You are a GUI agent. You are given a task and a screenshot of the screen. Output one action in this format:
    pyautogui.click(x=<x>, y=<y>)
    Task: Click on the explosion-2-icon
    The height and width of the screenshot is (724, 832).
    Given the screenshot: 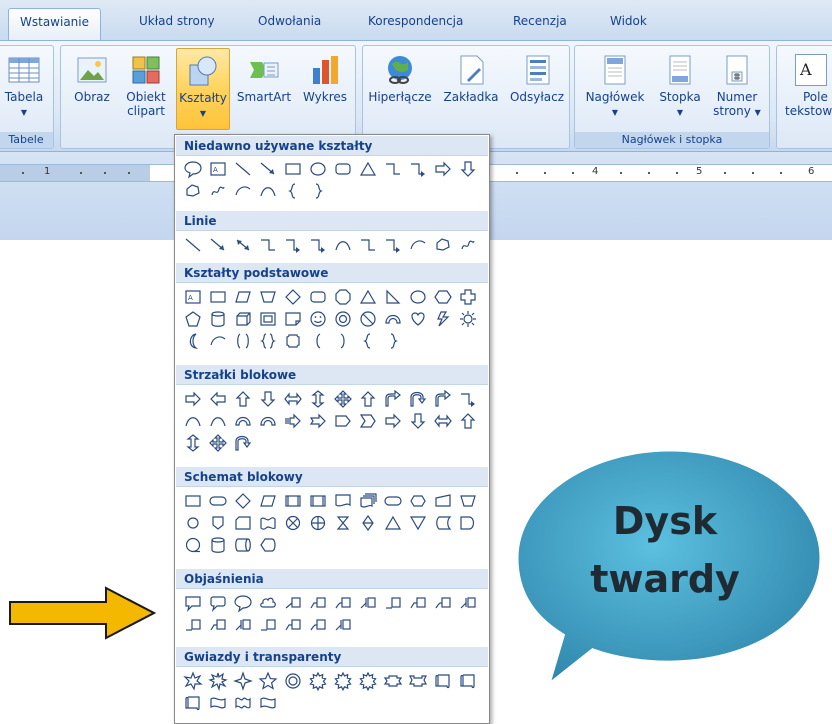 What is the action you would take?
    pyautogui.click(x=218, y=681)
    